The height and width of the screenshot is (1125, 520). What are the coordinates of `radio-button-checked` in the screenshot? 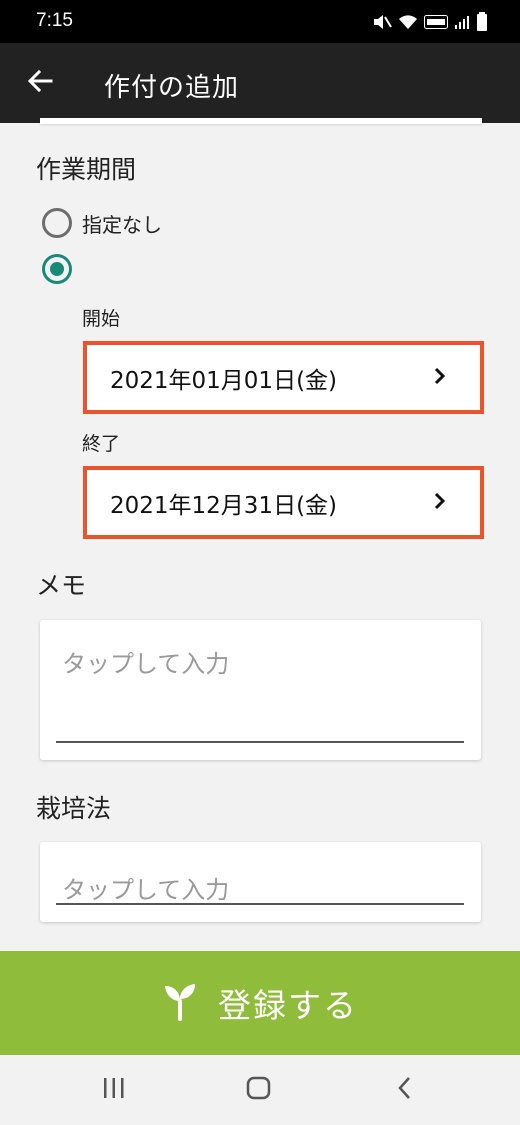 It's located at (57, 269).